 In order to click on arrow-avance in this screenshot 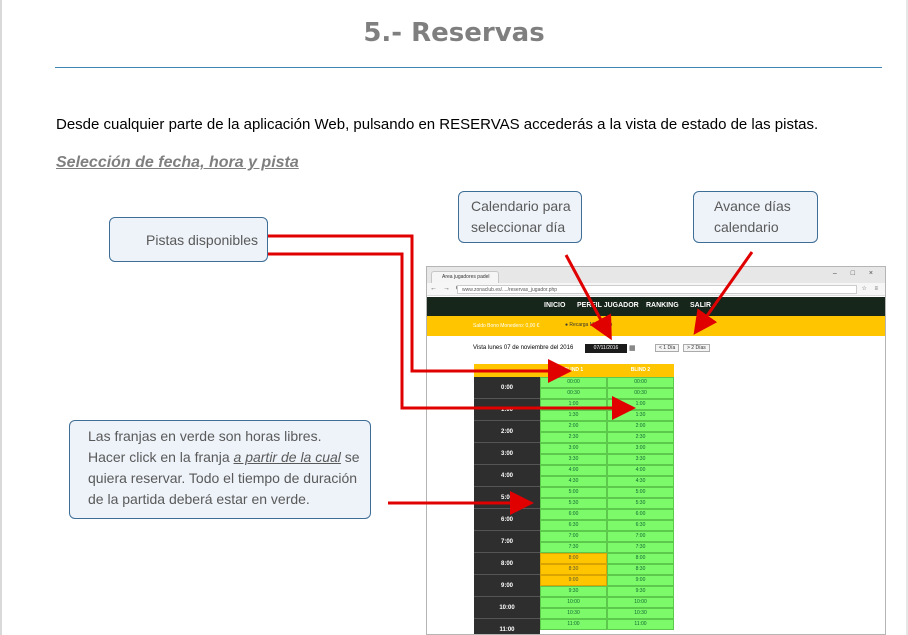, I will do `click(723, 293)`.